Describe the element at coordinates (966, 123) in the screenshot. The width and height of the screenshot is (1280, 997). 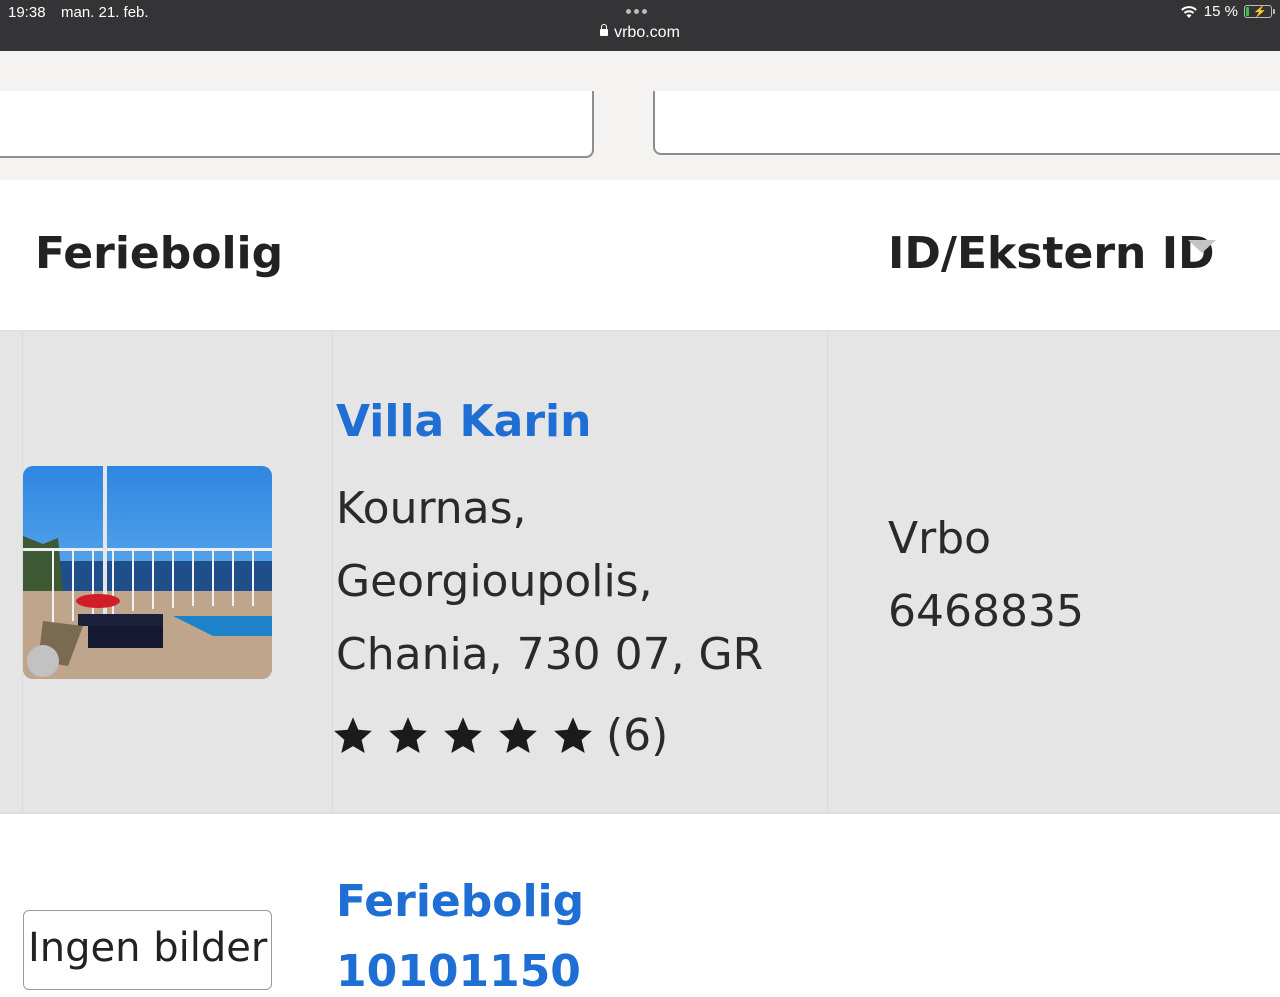
I see `search-field-right` at that location.